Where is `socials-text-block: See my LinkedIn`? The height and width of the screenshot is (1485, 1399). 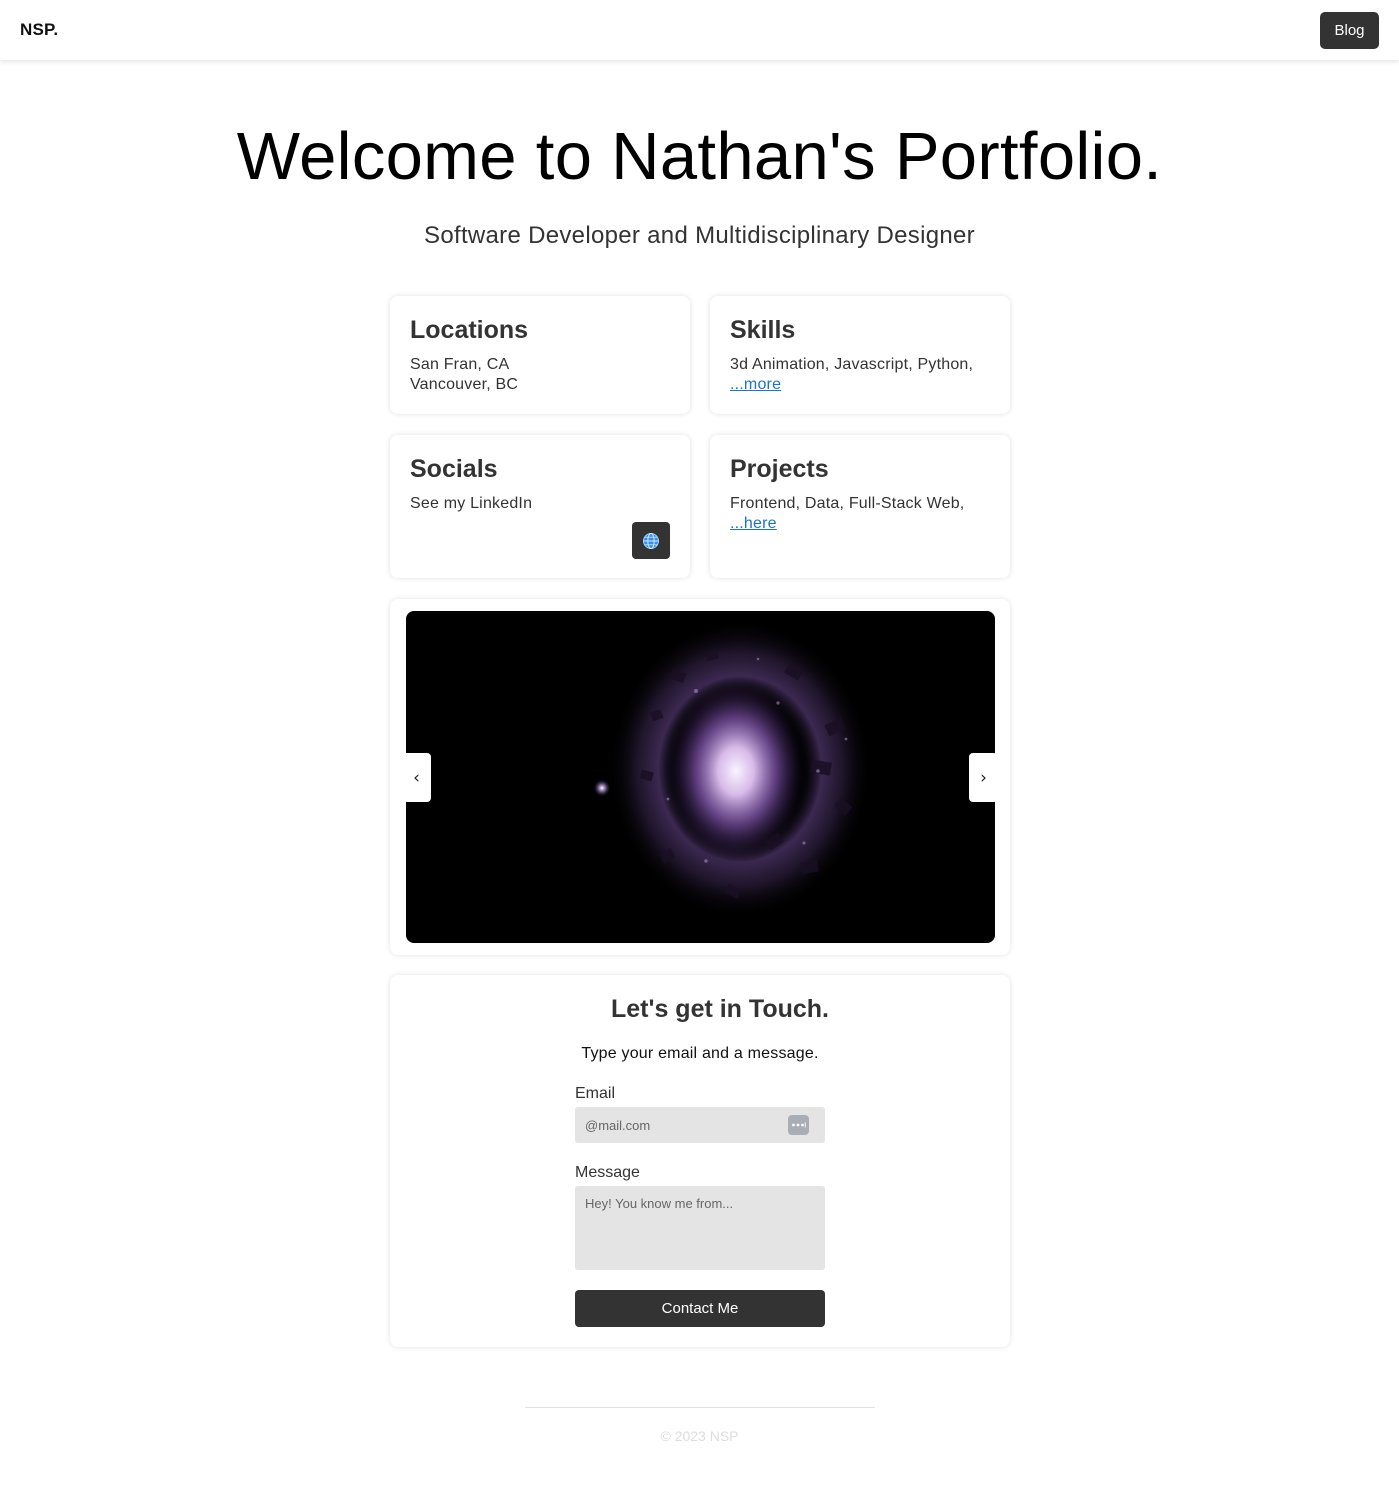 socials-text-block: See my LinkedIn is located at coordinates (471, 504).